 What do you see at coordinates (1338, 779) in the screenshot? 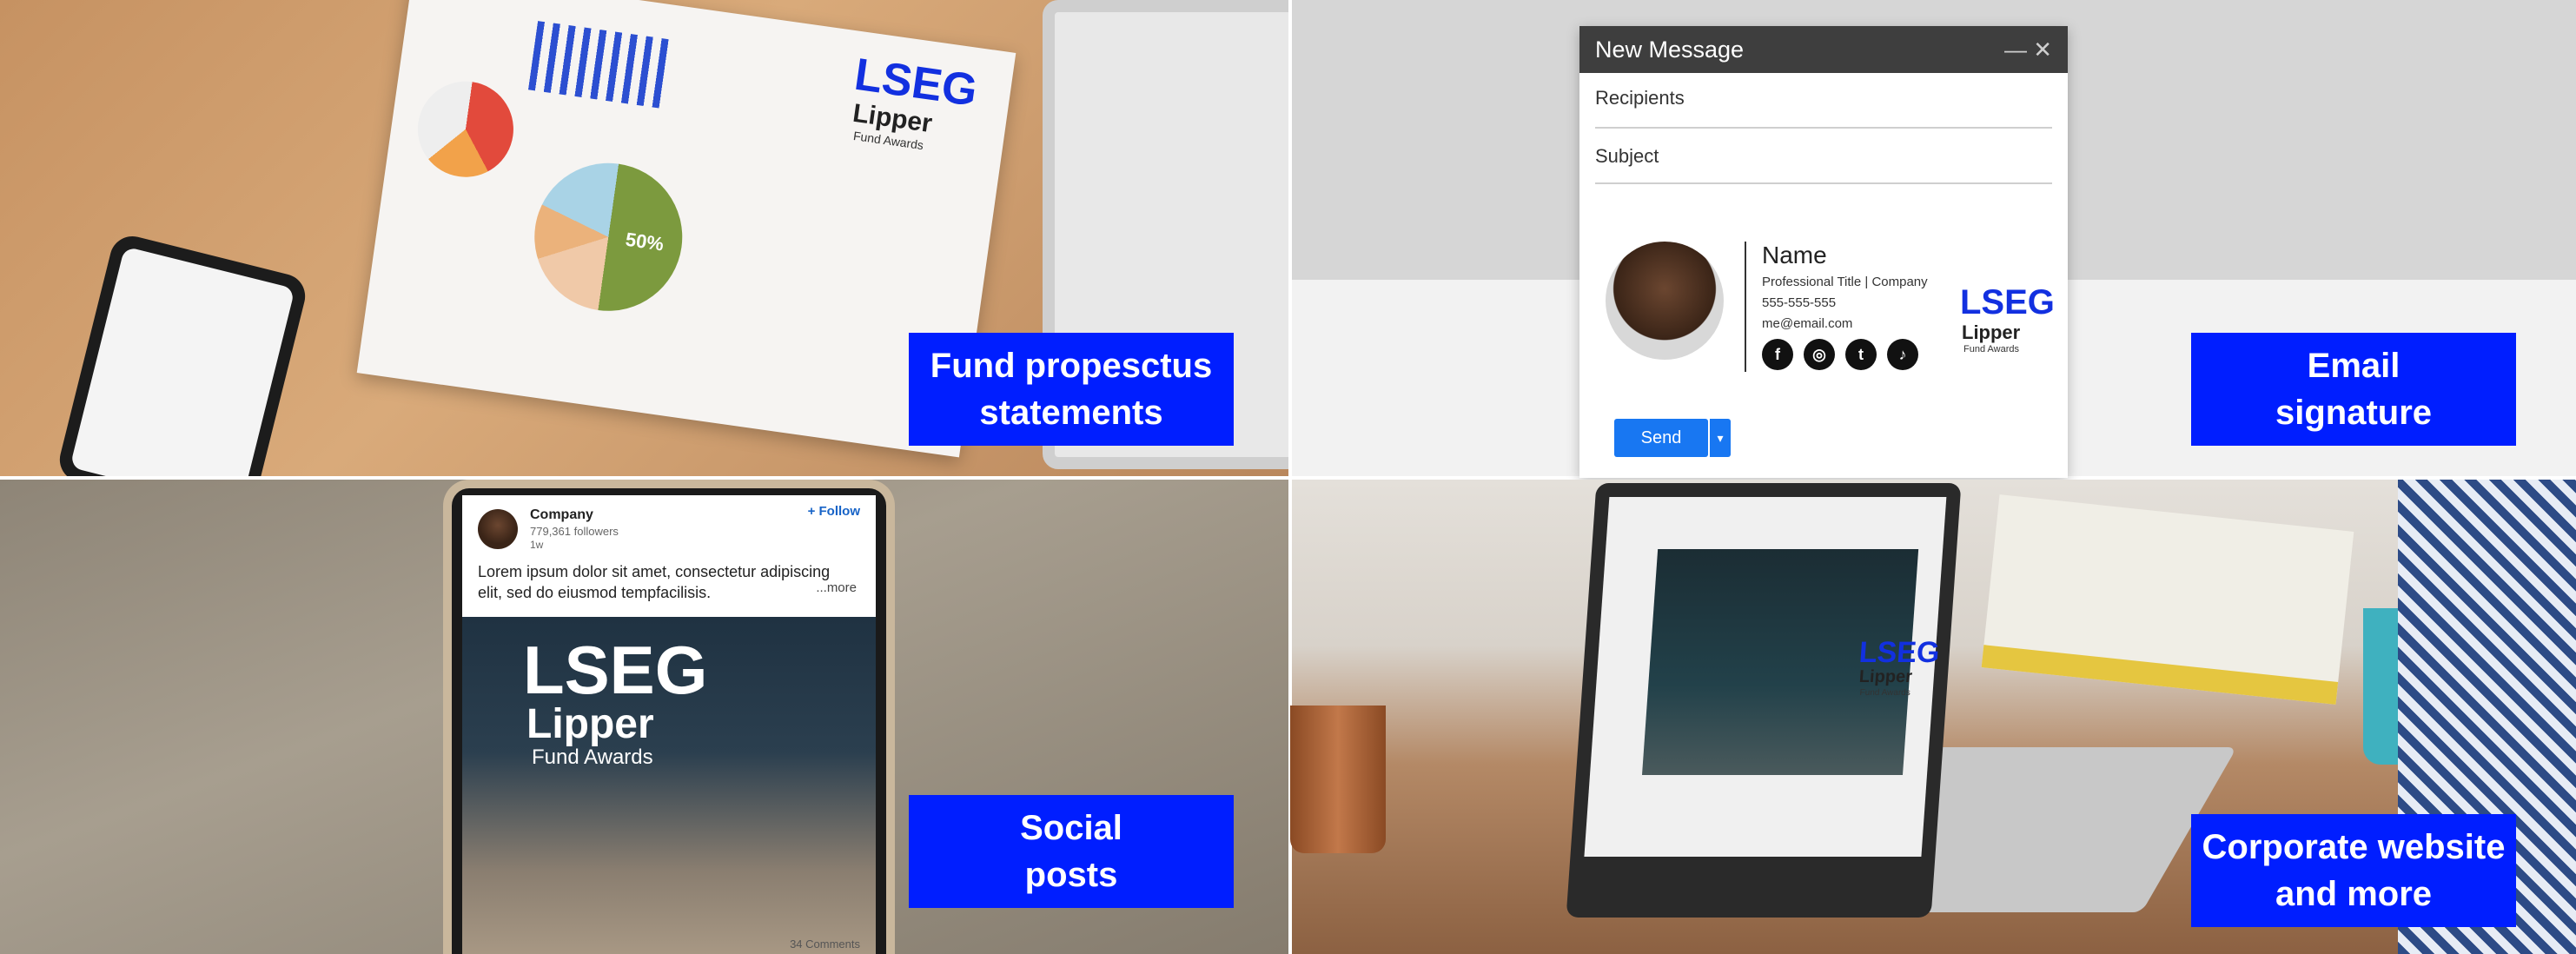
I see `pencil-cup-illustration` at bounding box center [1338, 779].